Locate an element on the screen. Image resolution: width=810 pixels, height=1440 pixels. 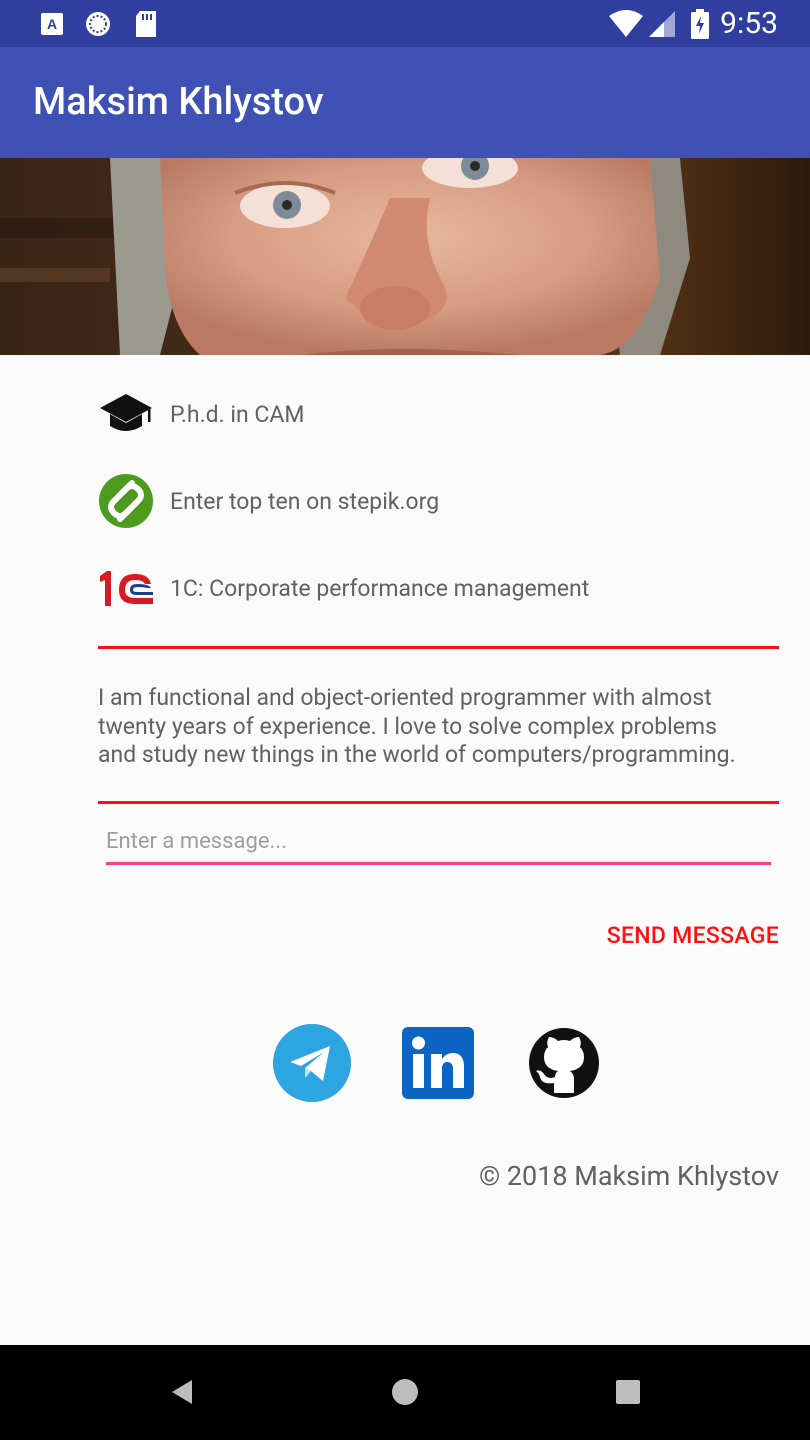
home-icon is located at coordinates (405, 1394).